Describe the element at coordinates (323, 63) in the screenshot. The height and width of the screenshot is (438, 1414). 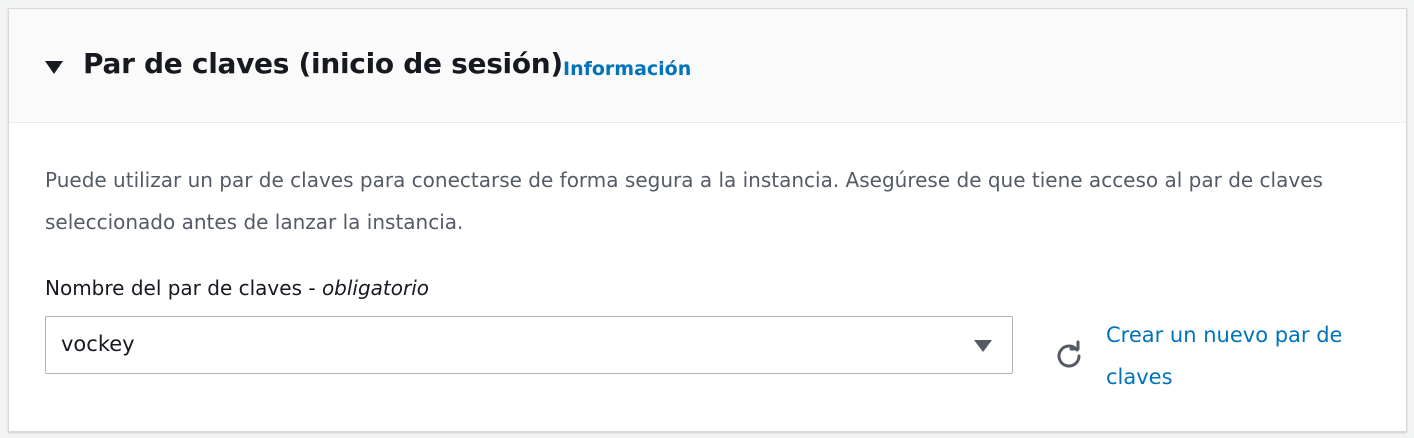
I see `section-title: Par de claves (inicio de sesión)` at that location.